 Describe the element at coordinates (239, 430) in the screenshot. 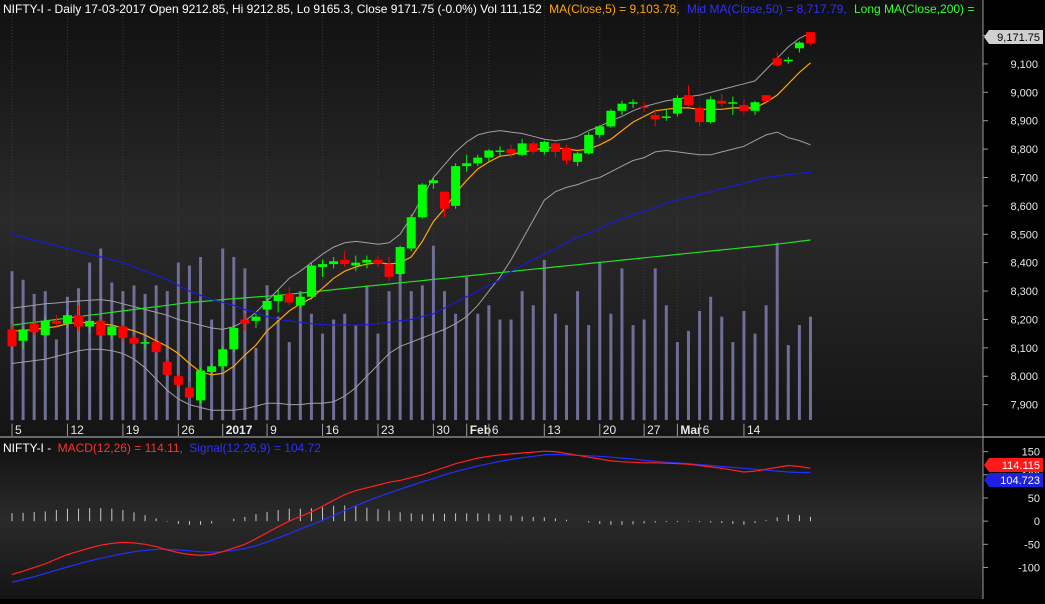

I see `x-axis-label: 2017` at that location.